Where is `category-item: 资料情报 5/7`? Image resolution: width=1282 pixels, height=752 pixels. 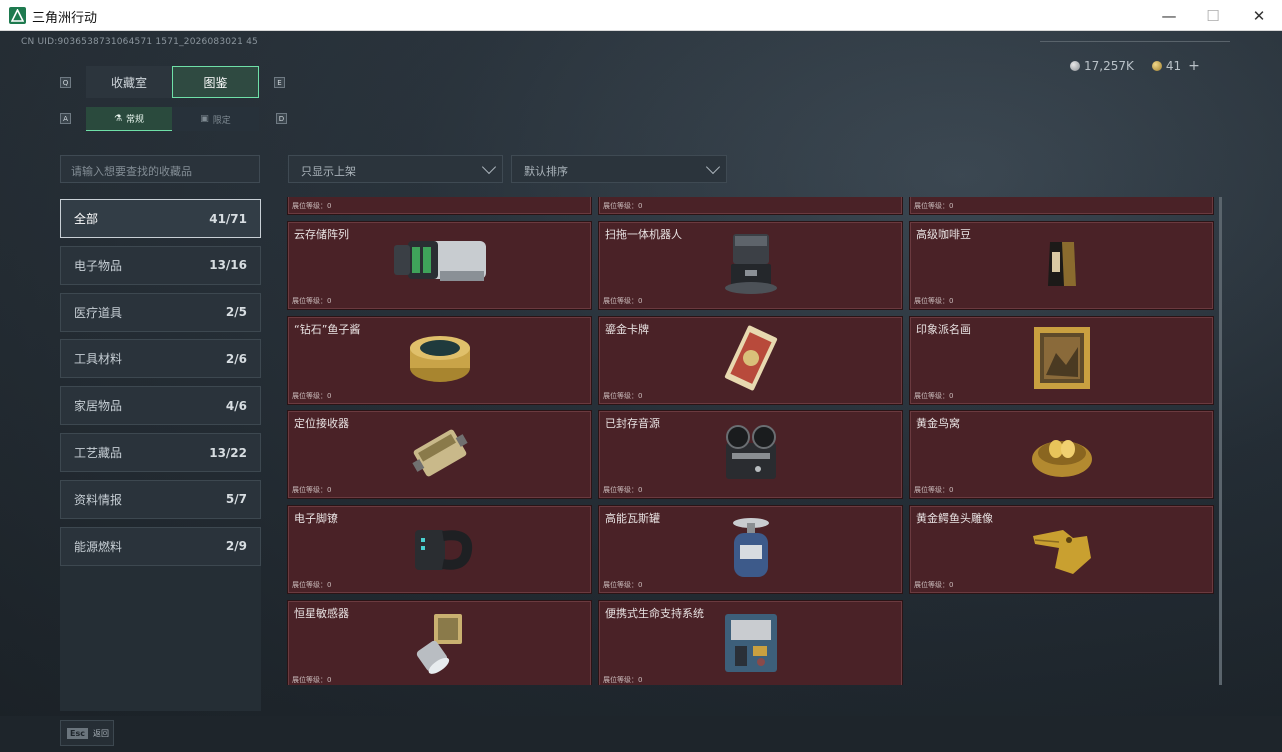 category-item: 资料情报 5/7 is located at coordinates (160, 499).